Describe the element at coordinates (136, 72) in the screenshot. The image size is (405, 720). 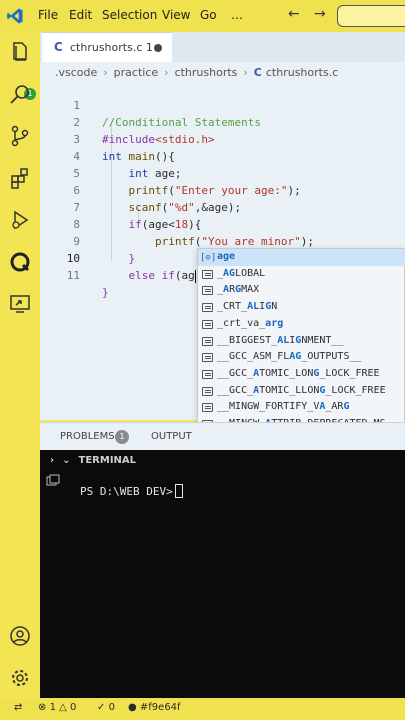
I see `breadcrumb-item: practice` at that location.